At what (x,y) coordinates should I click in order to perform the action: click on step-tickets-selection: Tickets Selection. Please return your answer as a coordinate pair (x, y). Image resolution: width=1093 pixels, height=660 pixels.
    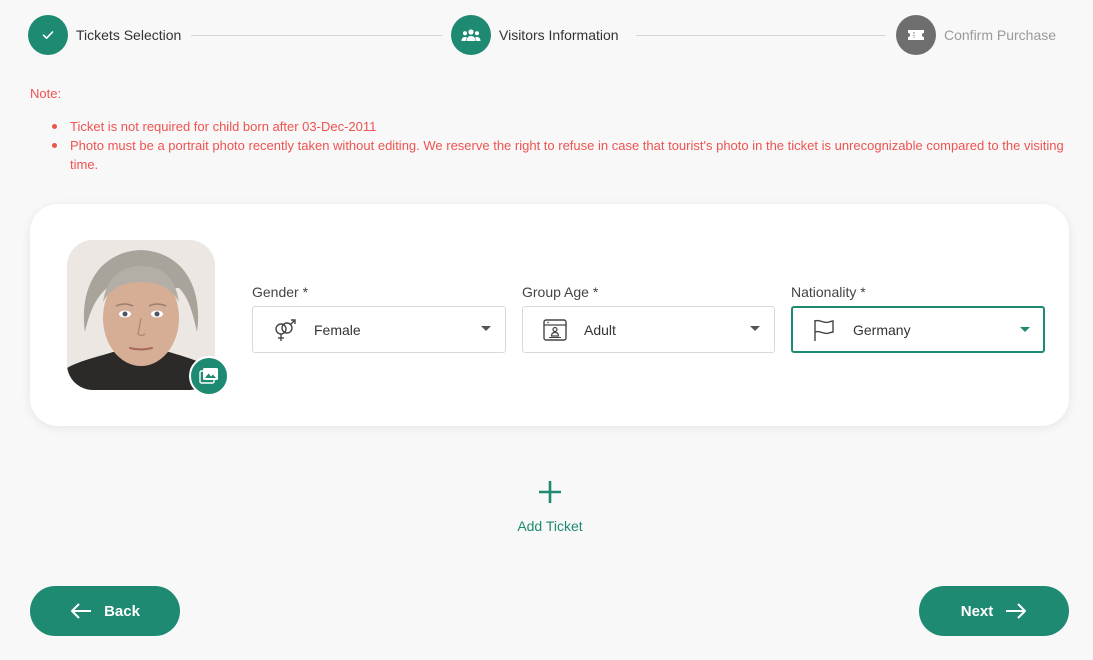
    Looking at the image, I should click on (104, 35).